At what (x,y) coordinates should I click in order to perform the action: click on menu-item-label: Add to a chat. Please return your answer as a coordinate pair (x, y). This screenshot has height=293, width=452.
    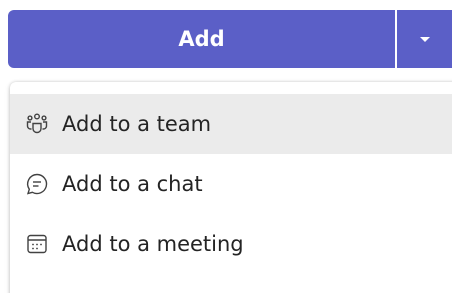
    Looking at the image, I should click on (132, 184).